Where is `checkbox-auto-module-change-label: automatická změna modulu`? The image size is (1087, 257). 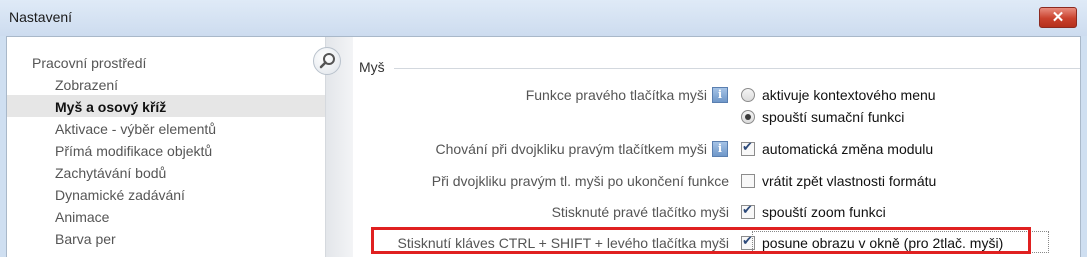 checkbox-auto-module-change-label: automatická změna modulu is located at coordinates (847, 149).